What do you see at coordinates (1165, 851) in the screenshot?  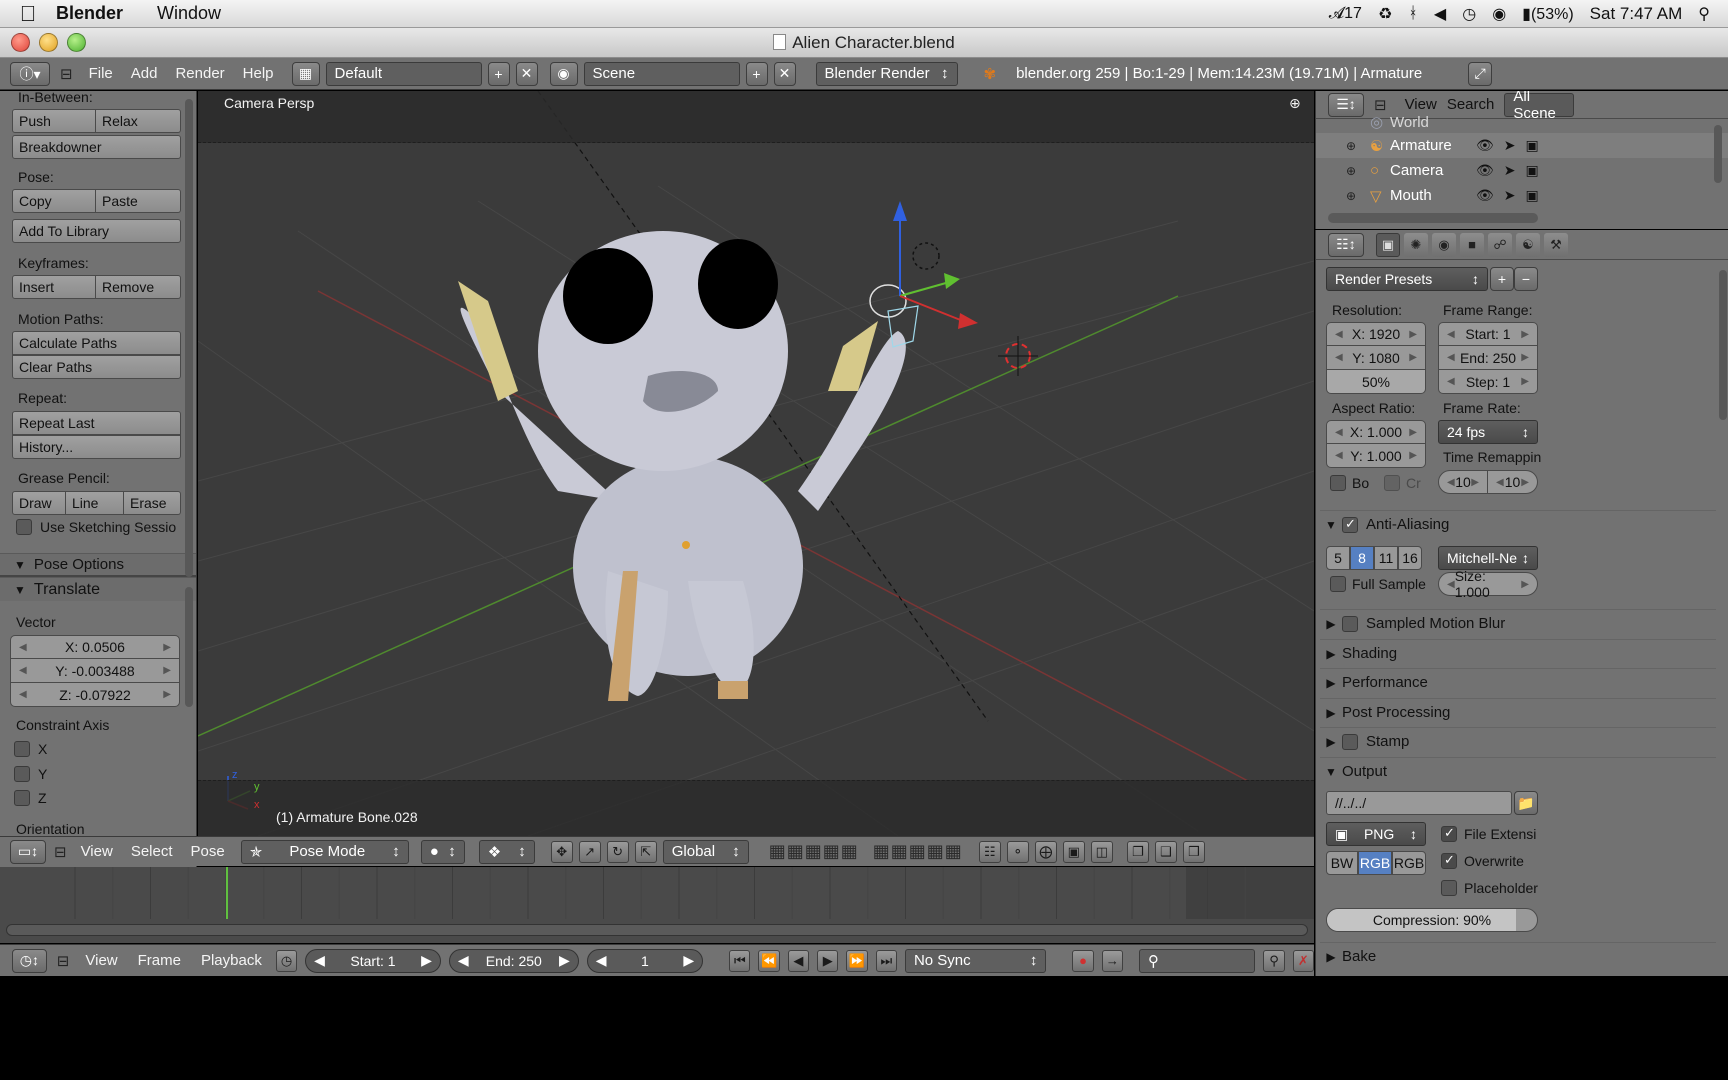 I see `paste-pose-icon: ❑` at bounding box center [1165, 851].